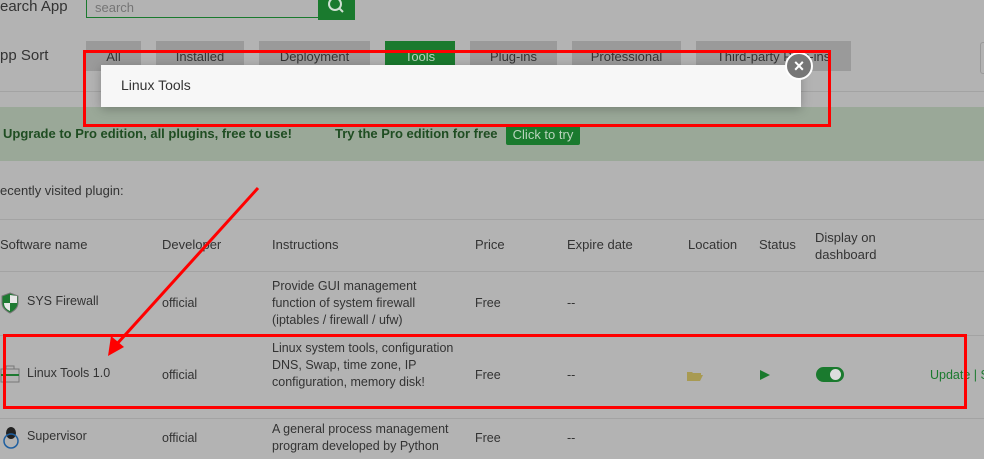  What do you see at coordinates (184, 271) in the screenshot?
I see `annotation-arrow` at bounding box center [184, 271].